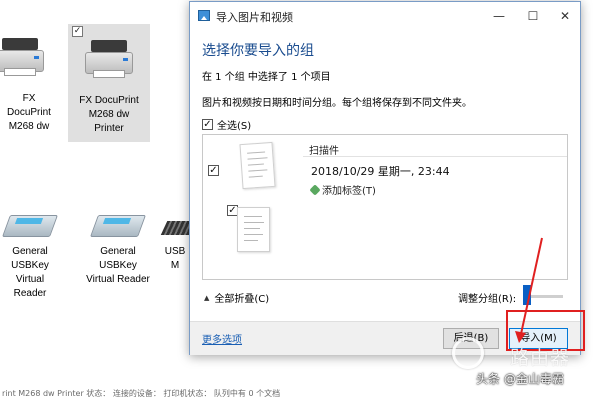 The image size is (600, 400). What do you see at coordinates (468, 353) in the screenshot?
I see `router-logo-icon` at bounding box center [468, 353].